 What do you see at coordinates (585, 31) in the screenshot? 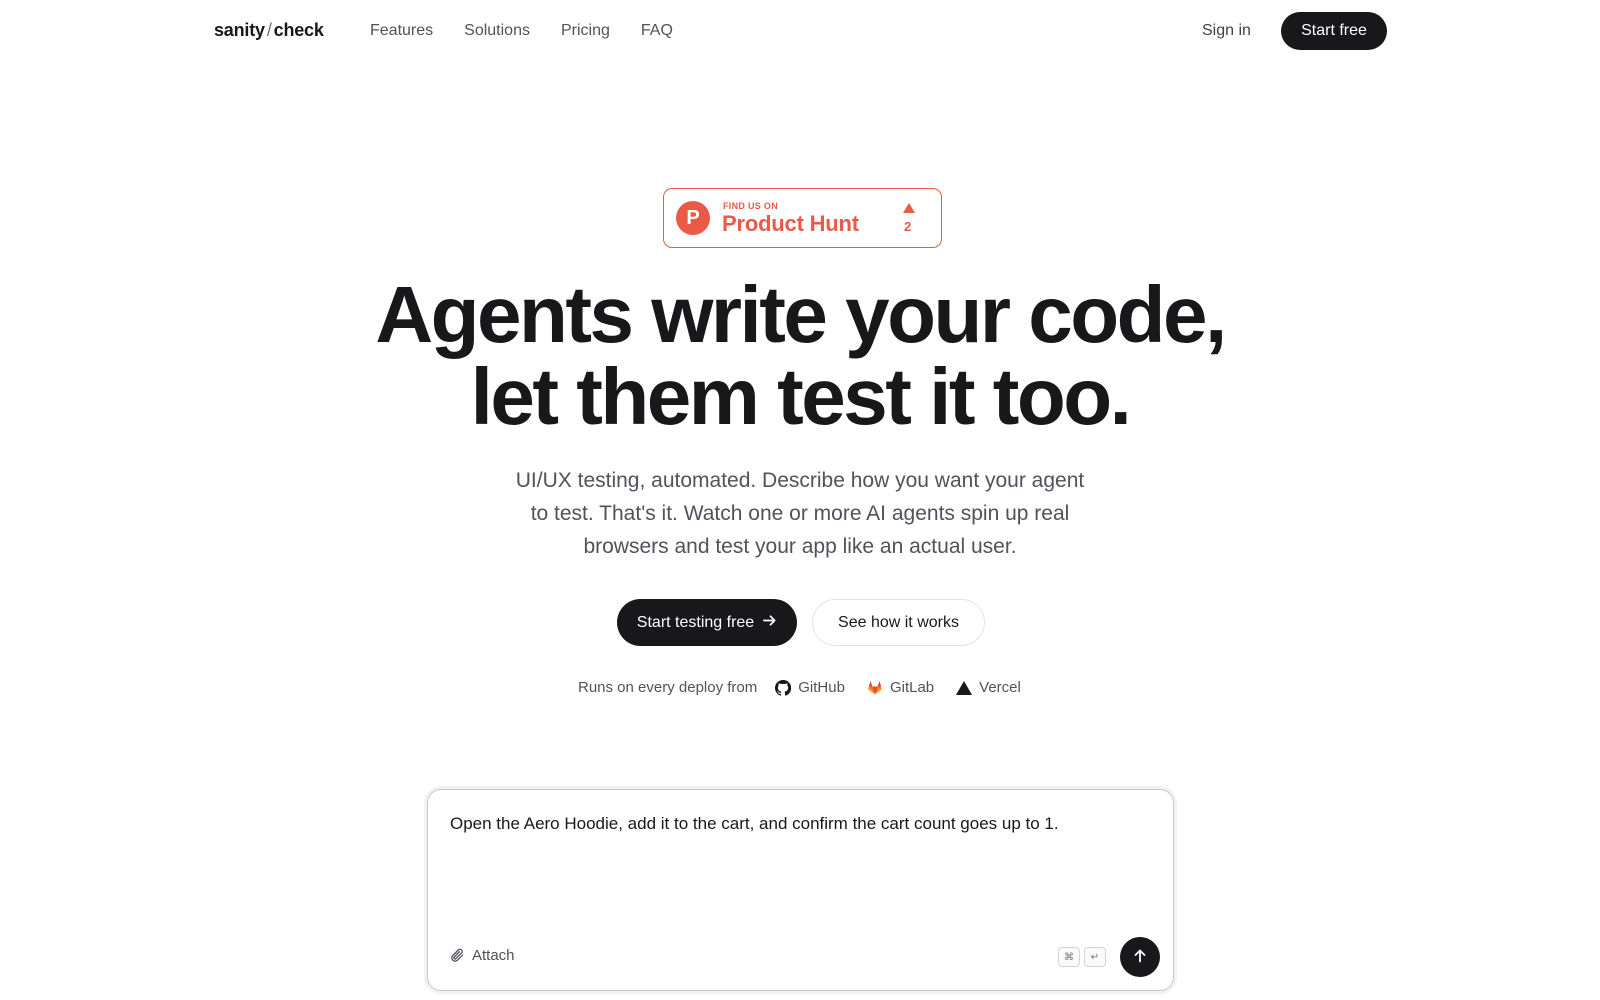
I see `nav-link-pricing: Pricing` at bounding box center [585, 31].